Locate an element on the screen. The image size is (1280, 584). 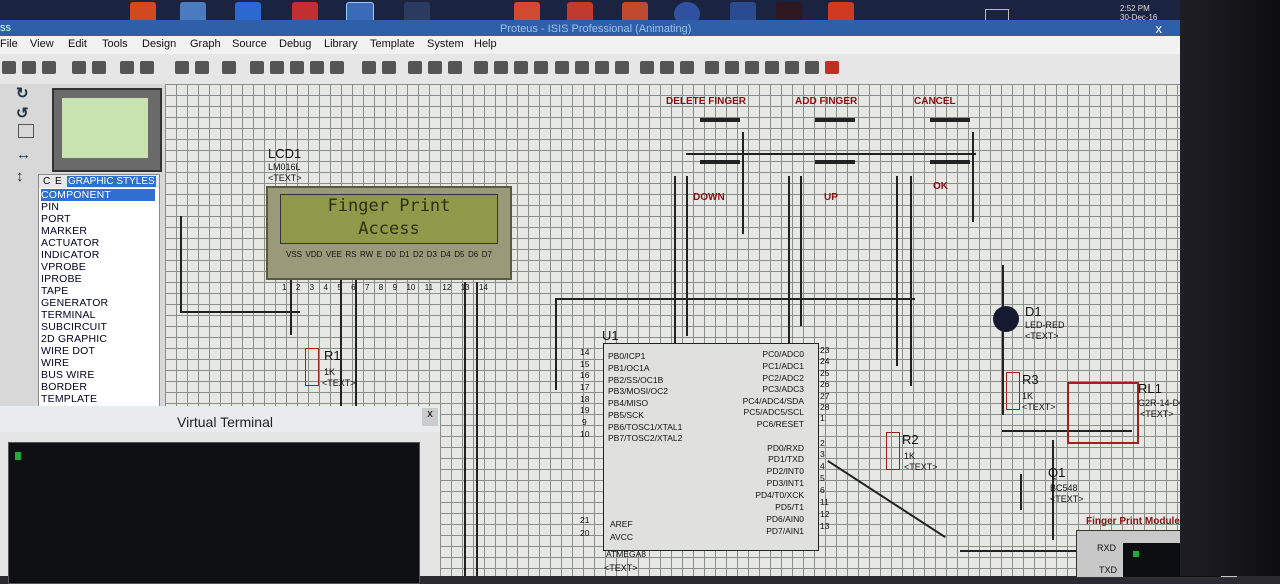
mirror-vertical-icon: ↕ is located at coordinates (27, 177).